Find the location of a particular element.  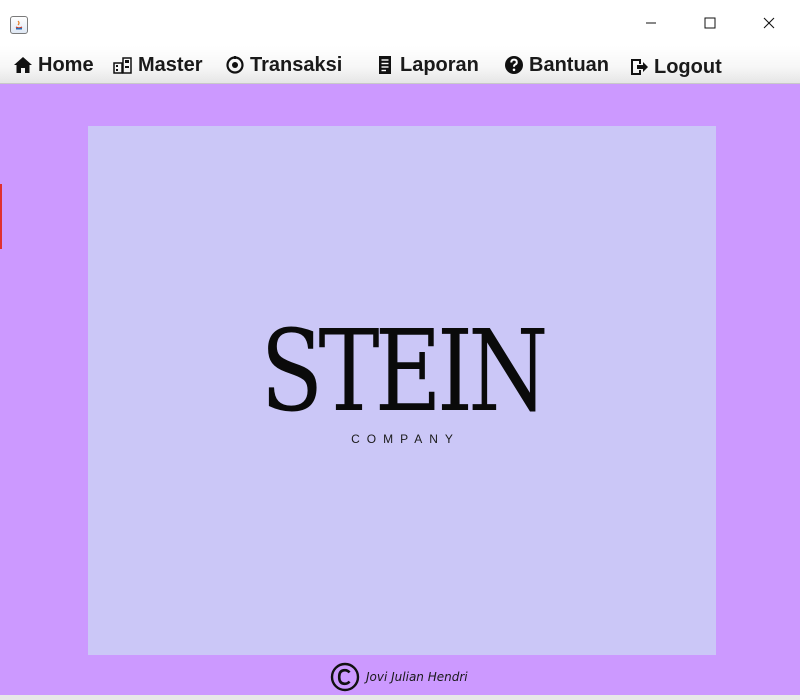

menu-logout-label: Logout is located at coordinates (688, 66).